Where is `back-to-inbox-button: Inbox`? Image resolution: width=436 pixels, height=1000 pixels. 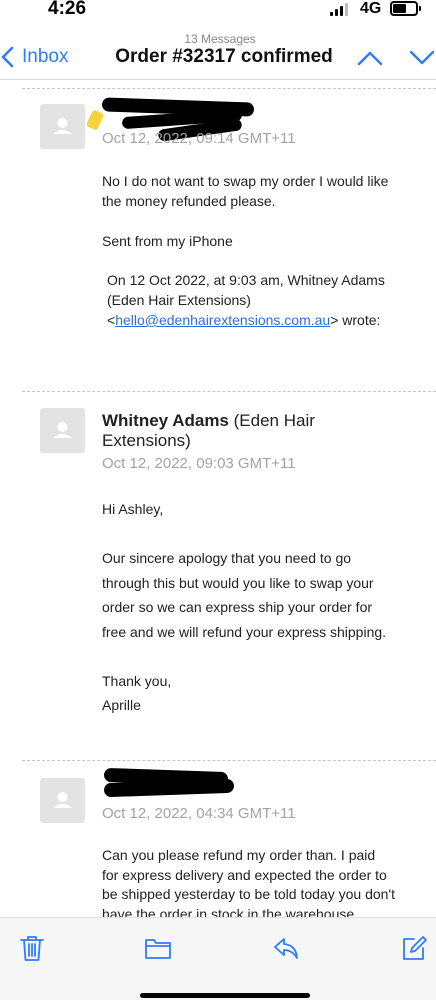
back-to-inbox-button: Inbox is located at coordinates (34, 57).